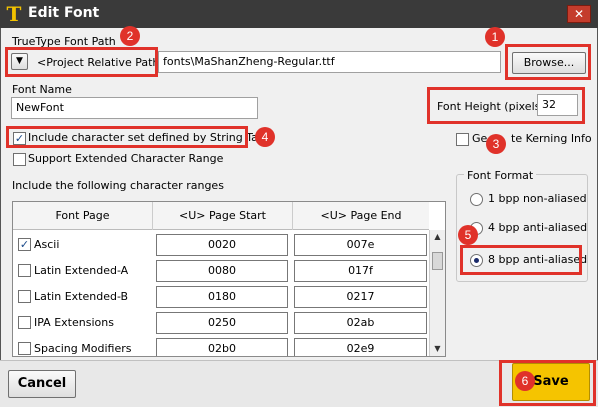  Describe the element at coordinates (83, 216) in the screenshot. I see `column-font-page: Font Page` at that location.